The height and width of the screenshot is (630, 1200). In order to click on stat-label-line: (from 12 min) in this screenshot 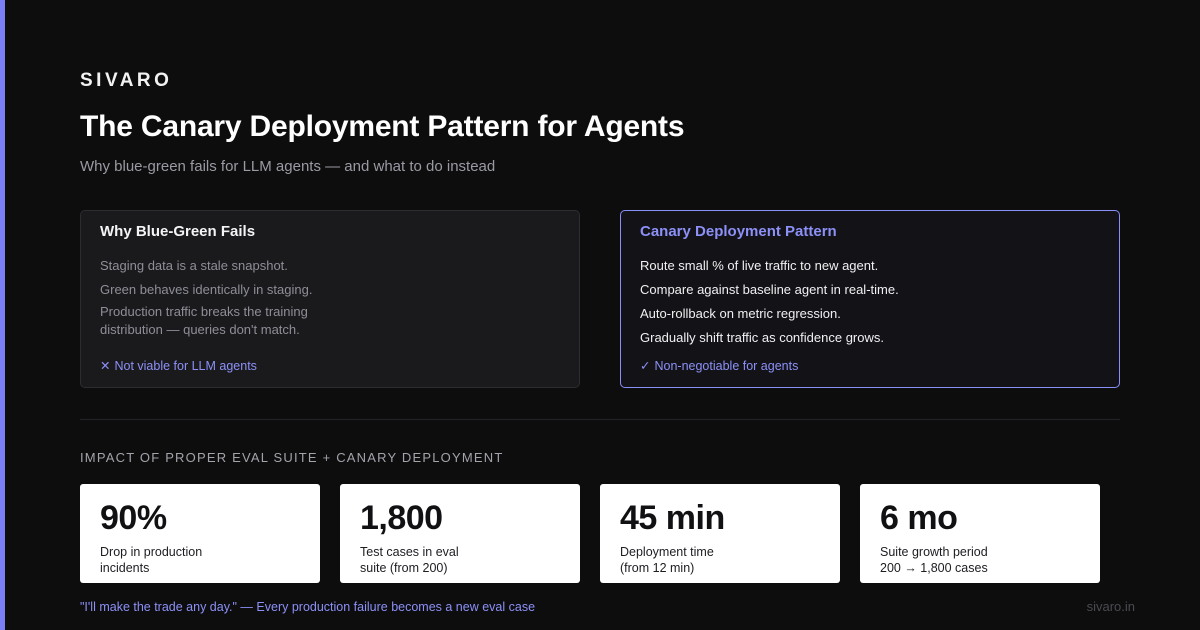, I will do `click(657, 568)`.